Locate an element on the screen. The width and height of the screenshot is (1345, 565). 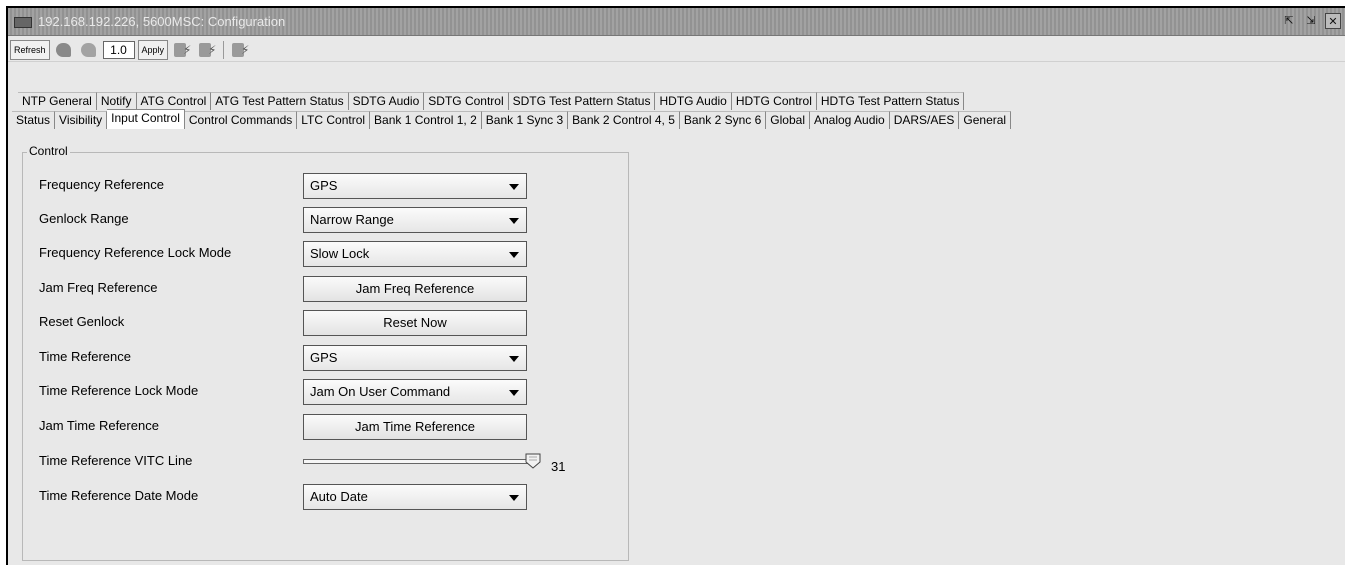
row-jam-time-reference: Jam Time Reference Jam Time Reference is located at coordinates (334, 426).